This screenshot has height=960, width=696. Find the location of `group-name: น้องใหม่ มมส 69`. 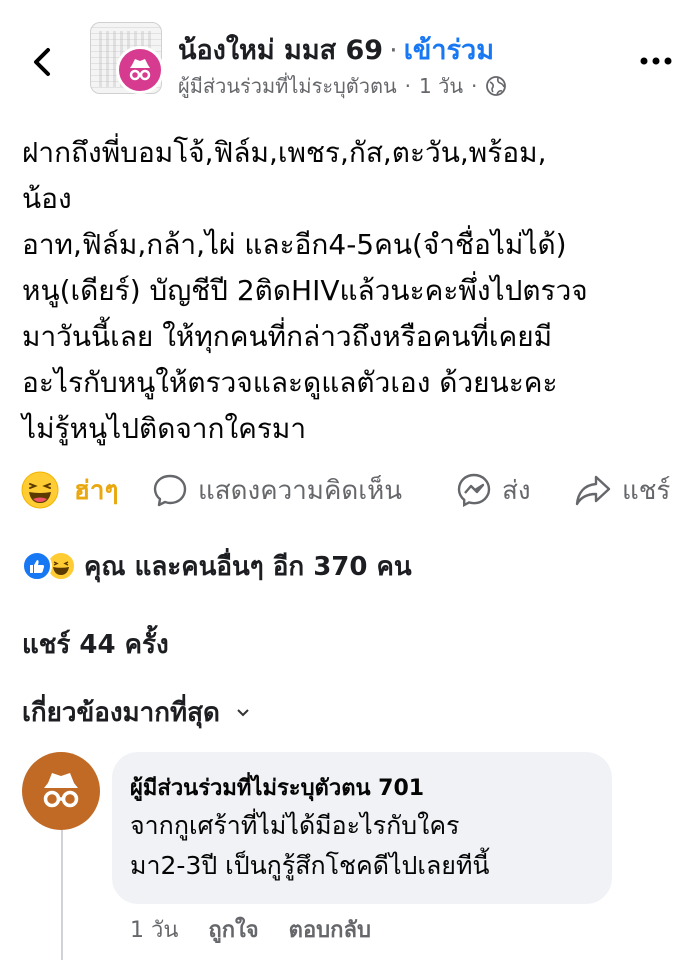

group-name: น้องใหม่ มมส 69 is located at coordinates (280, 50).